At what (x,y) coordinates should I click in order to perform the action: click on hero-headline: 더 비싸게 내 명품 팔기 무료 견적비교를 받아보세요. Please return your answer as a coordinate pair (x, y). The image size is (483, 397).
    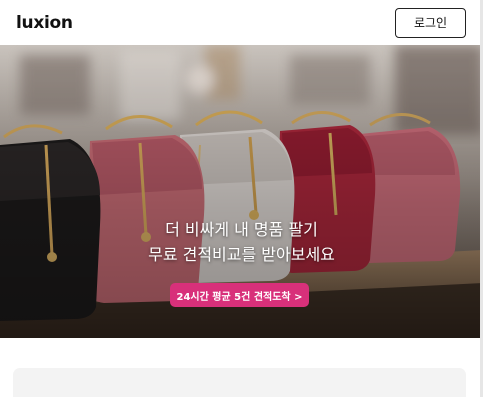
    Looking at the image, I should click on (241, 242).